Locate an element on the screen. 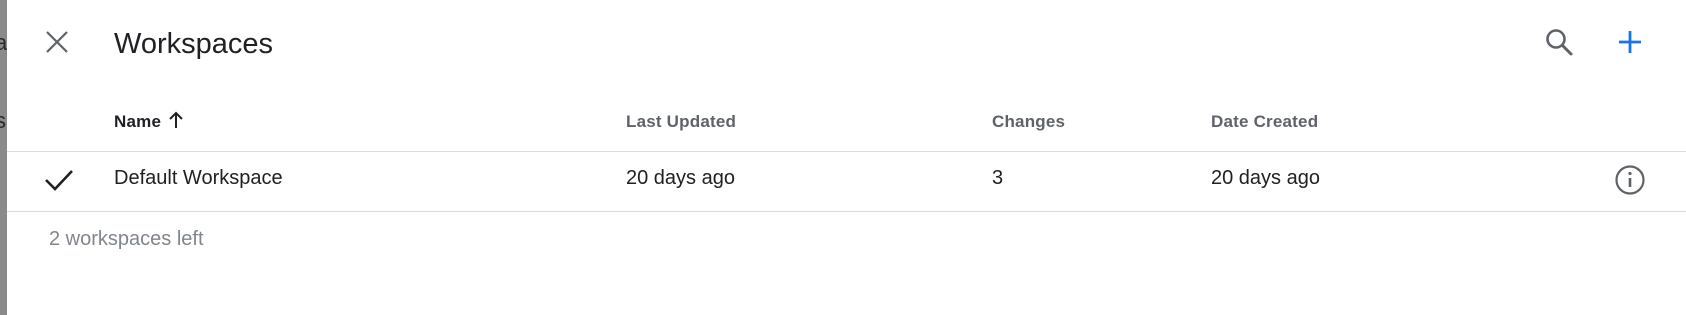 The height and width of the screenshot is (315, 1686). info-icon is located at coordinates (1630, 180).